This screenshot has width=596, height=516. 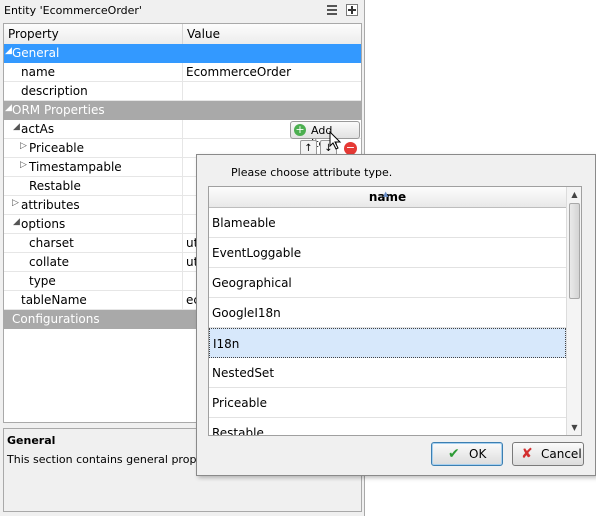 What do you see at coordinates (243, 373) in the screenshot?
I see `list-item-label: NestedSet` at bounding box center [243, 373].